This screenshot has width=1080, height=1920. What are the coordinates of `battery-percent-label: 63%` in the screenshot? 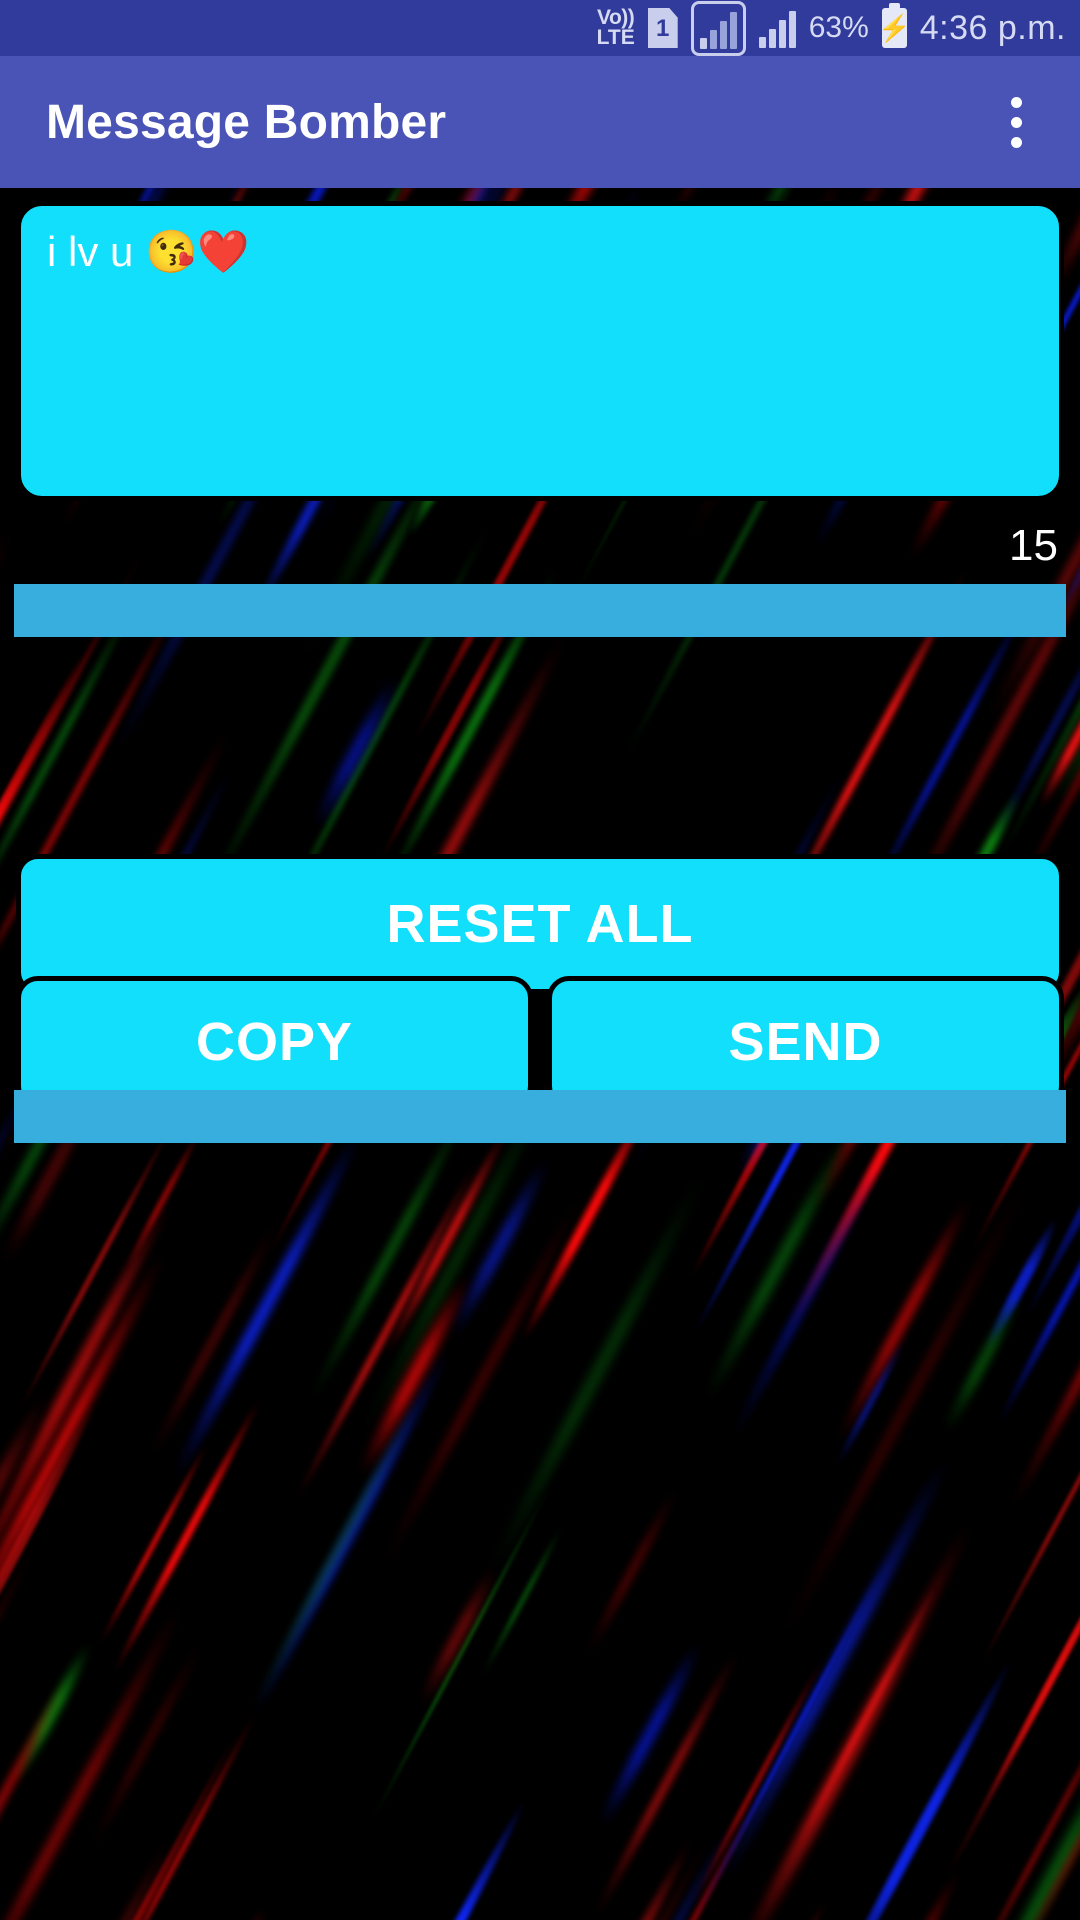 It's located at (838, 27).